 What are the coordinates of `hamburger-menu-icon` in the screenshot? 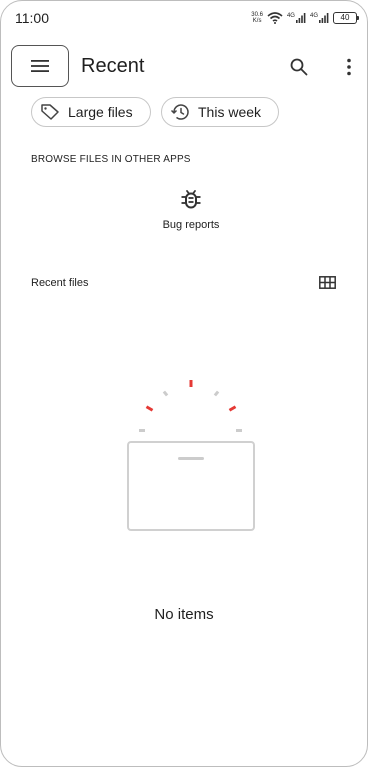 It's located at (40, 66).